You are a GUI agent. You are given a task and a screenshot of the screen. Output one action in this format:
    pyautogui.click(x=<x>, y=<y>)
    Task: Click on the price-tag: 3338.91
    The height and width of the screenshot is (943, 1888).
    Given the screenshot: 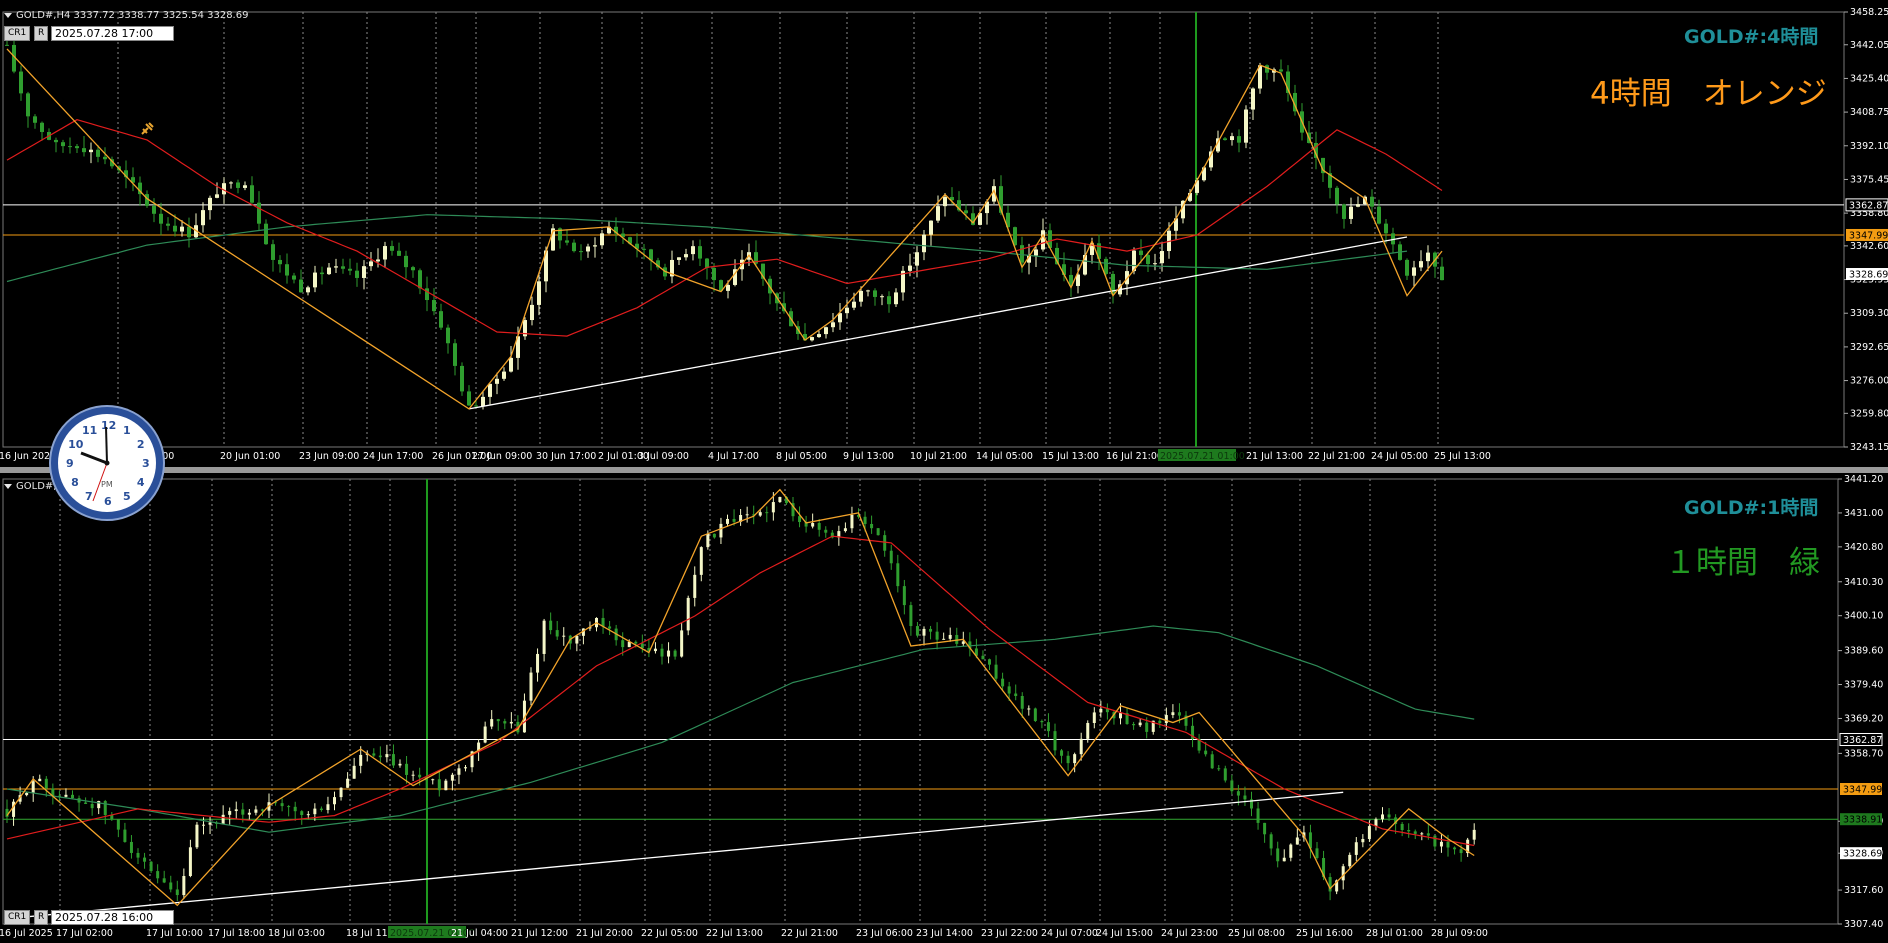 What is the action you would take?
    pyautogui.click(x=1862, y=820)
    